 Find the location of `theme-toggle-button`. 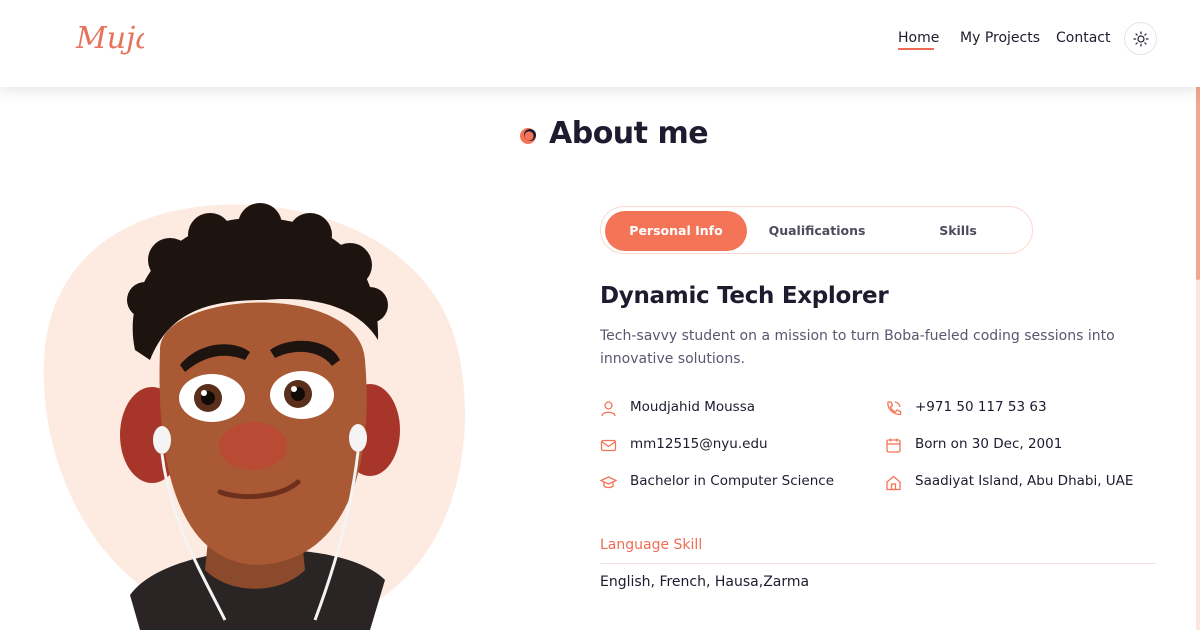

theme-toggle-button is located at coordinates (1140, 38).